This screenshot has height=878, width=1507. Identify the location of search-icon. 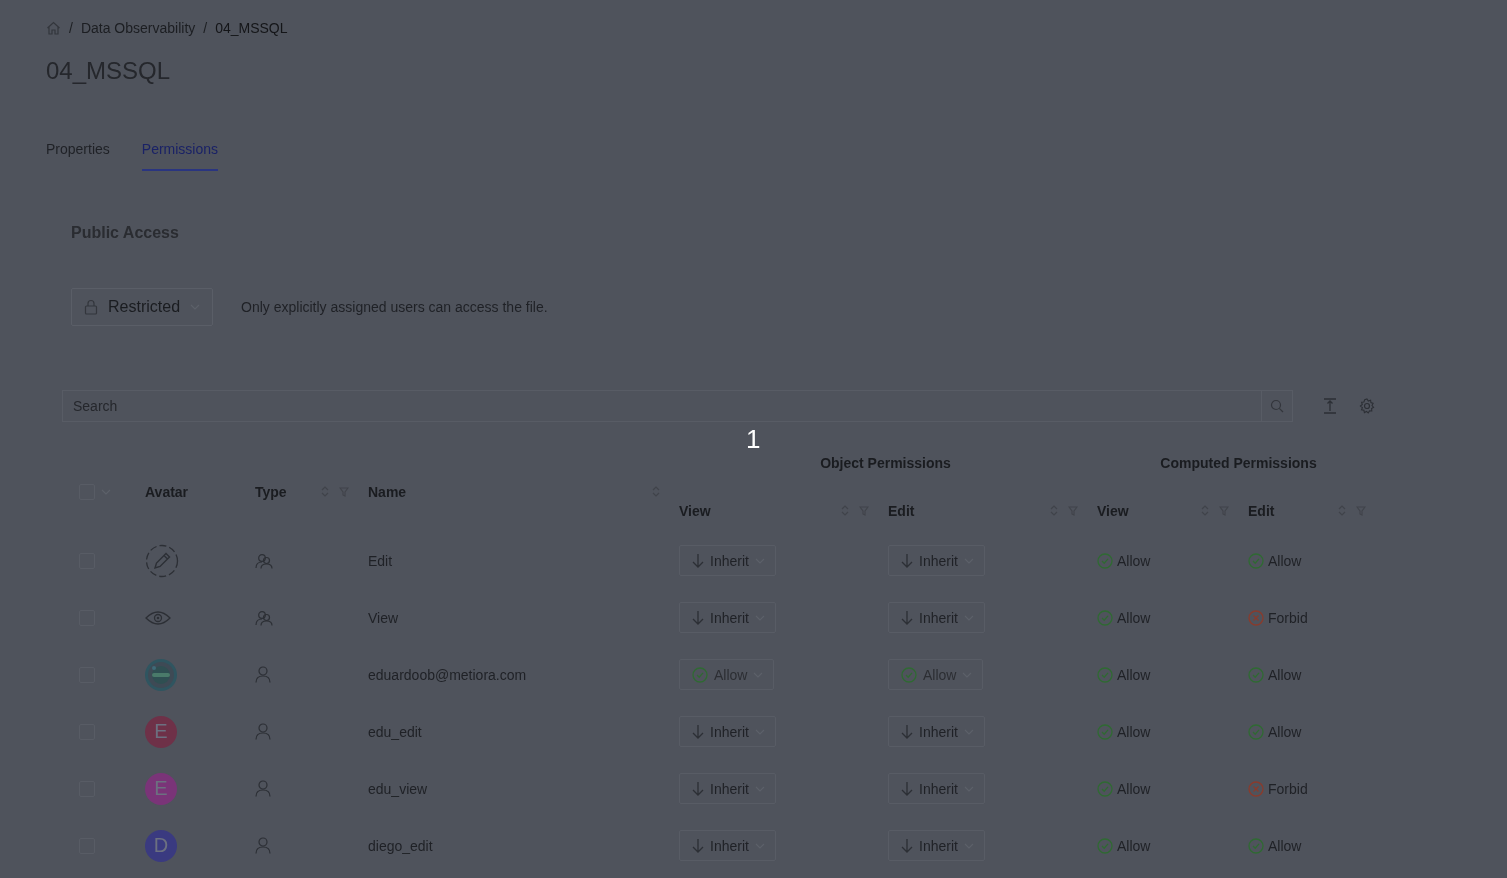
(1277, 406).